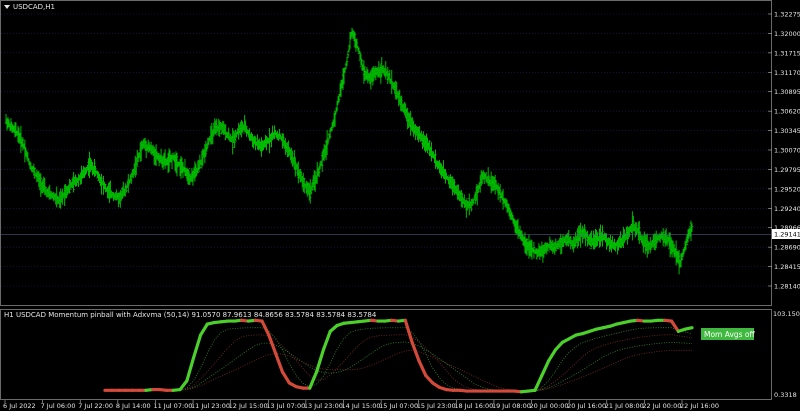 Image resolution: width=800 pixels, height=411 pixels. What do you see at coordinates (787, 189) in the screenshot?
I see `price-axis-label: 1.29520` at bounding box center [787, 189].